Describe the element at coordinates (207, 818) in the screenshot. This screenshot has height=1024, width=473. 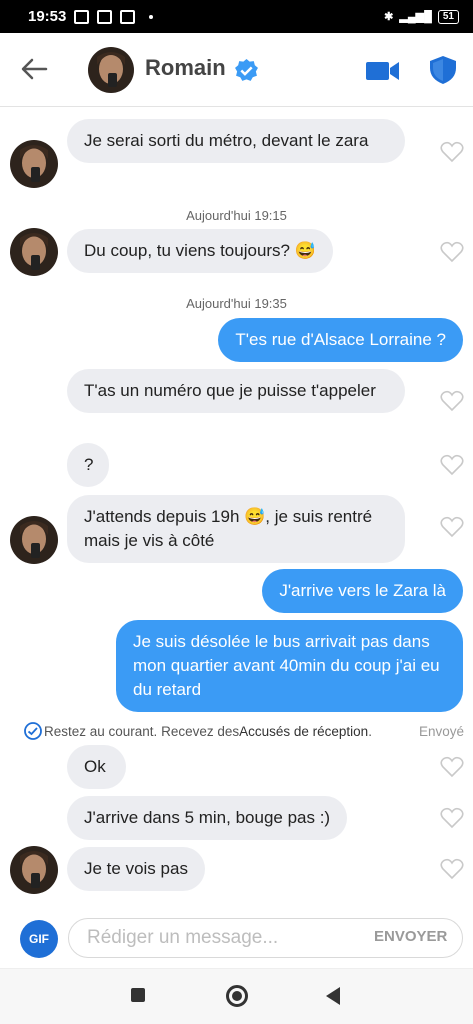
I see `message-bubble-incoming: J'arrive dans 5 min, bouge pas :)` at that location.